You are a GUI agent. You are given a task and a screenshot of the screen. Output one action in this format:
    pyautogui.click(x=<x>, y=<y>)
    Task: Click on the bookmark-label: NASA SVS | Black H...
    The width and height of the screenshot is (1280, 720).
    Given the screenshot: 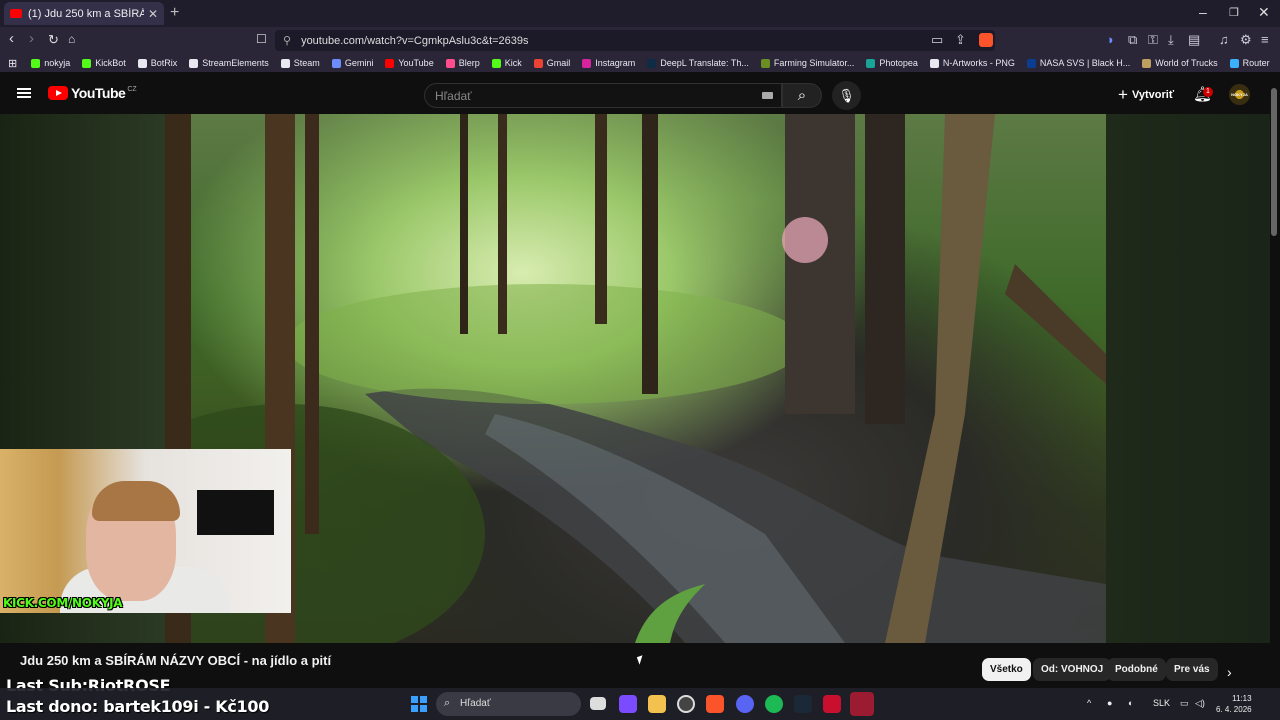 What is the action you would take?
    pyautogui.click(x=1085, y=63)
    